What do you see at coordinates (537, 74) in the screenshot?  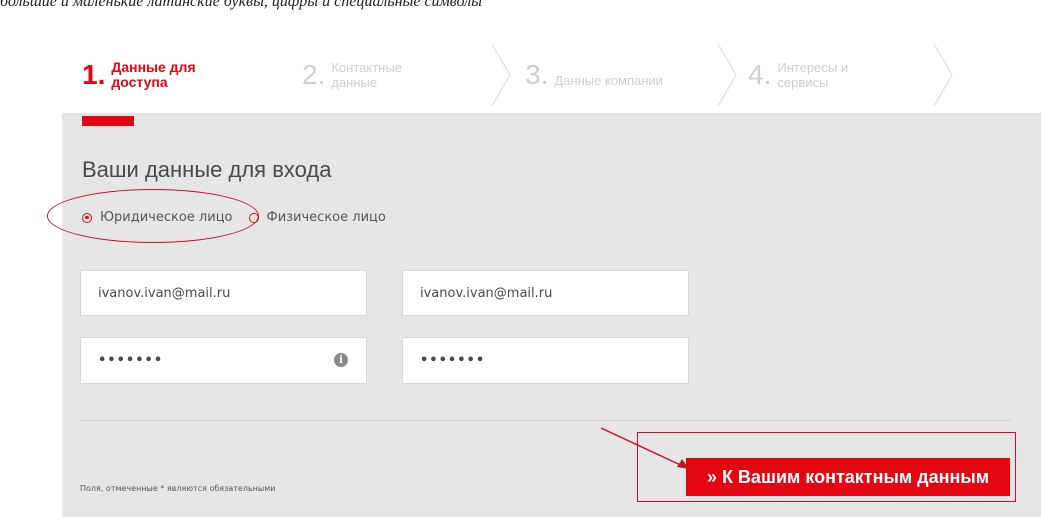 I see `step-number: 3.` at bounding box center [537, 74].